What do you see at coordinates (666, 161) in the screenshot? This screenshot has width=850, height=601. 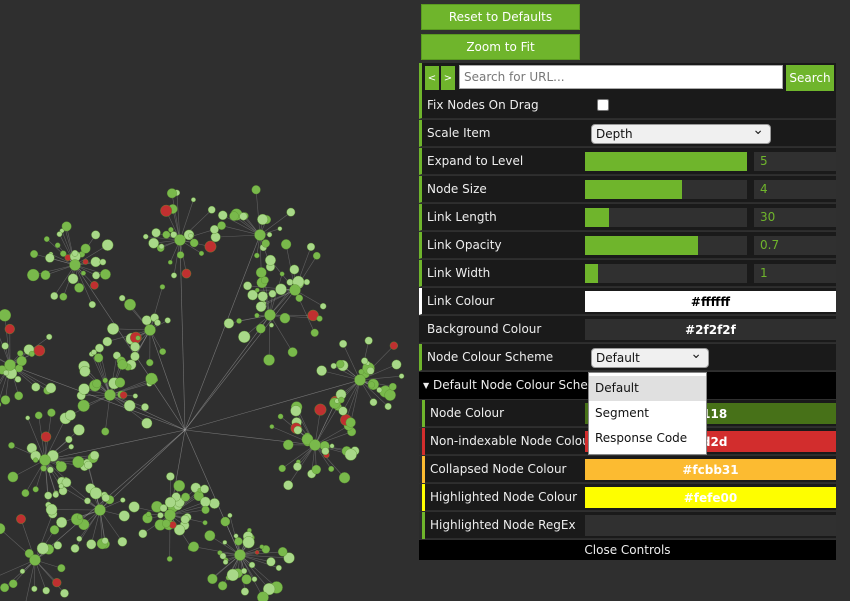 I see `expand-to-level-slider` at bounding box center [666, 161].